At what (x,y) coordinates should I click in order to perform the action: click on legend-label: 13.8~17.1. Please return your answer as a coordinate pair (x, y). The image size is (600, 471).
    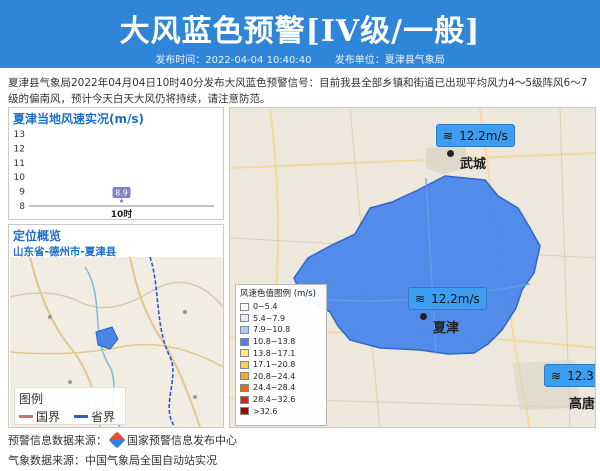
    Looking at the image, I should click on (274, 353).